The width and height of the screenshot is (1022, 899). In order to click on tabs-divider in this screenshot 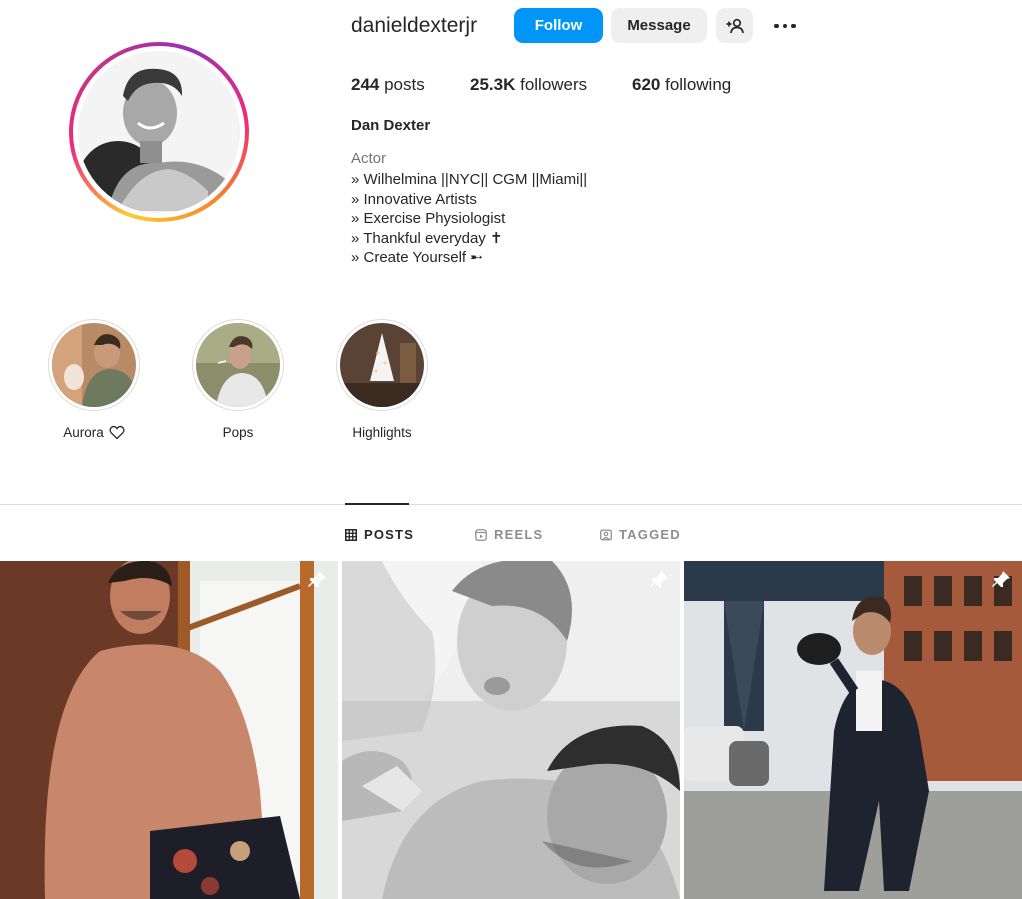, I will do `click(511, 504)`.